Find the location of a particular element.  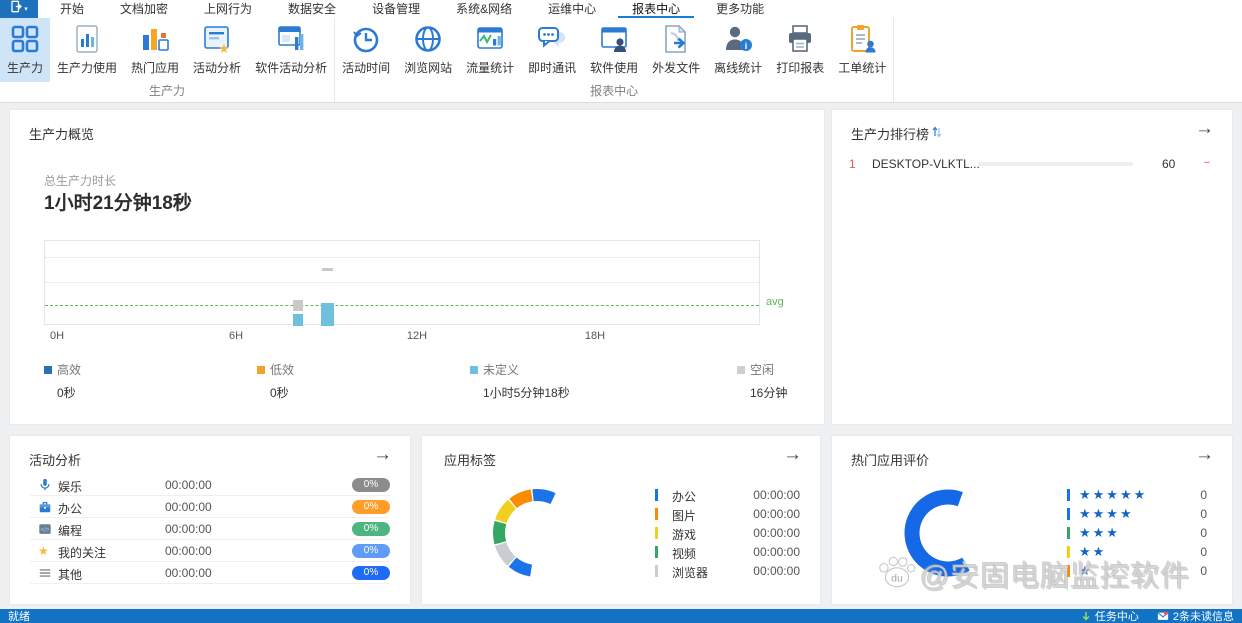

ribbon-button-software-activity-analysis: 软件活动分析 is located at coordinates (291, 50).